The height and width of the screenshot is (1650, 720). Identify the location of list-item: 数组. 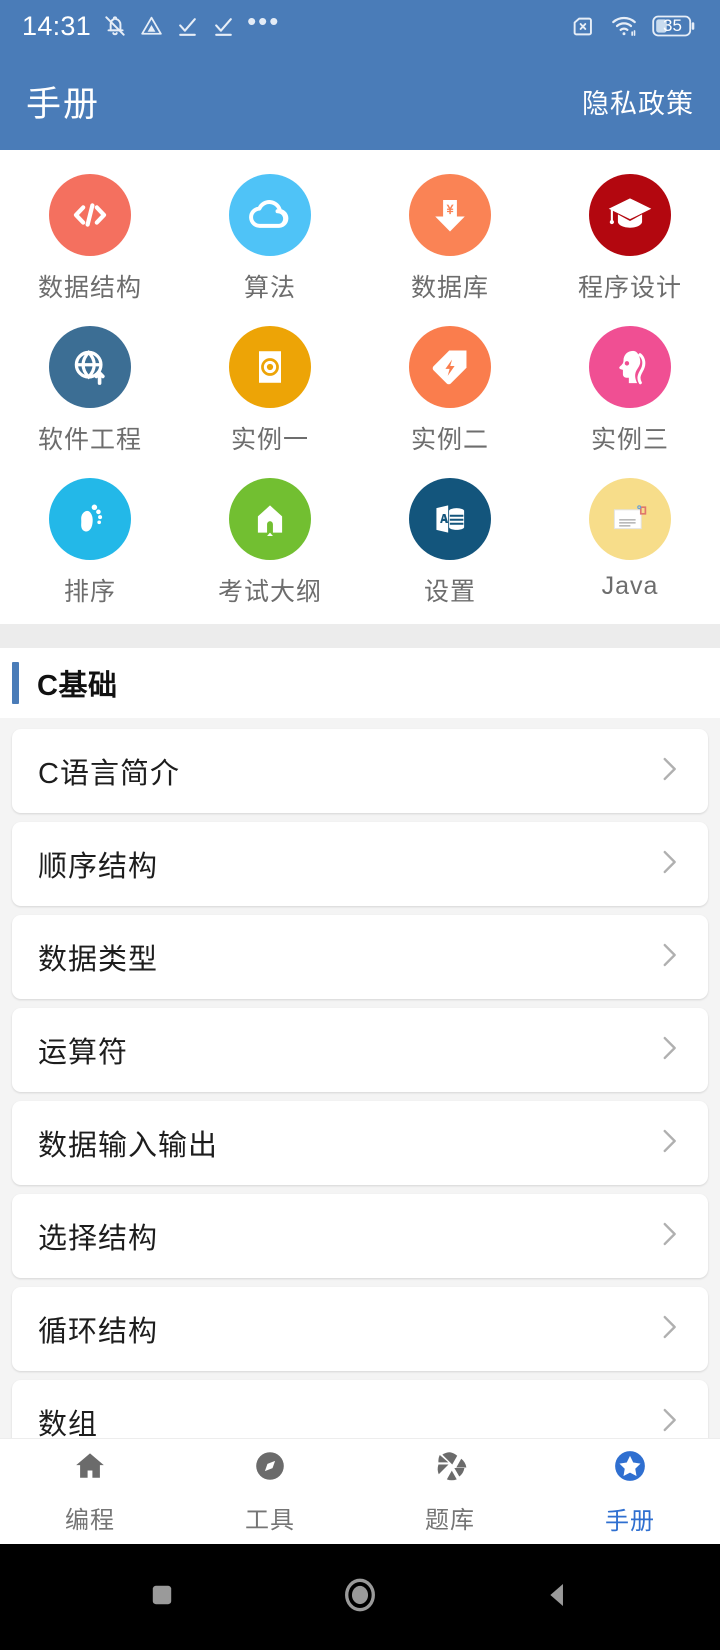
(360, 1409).